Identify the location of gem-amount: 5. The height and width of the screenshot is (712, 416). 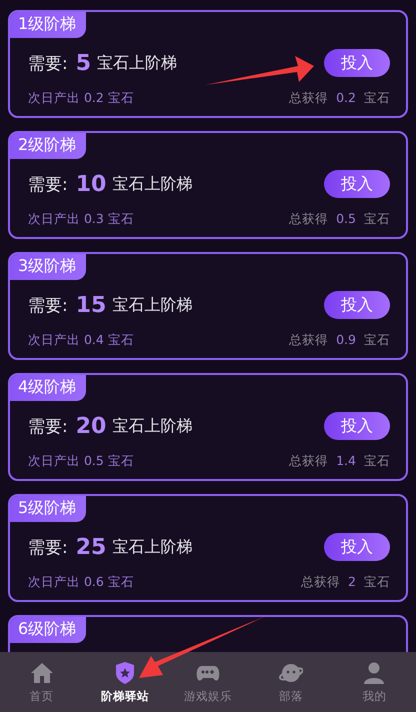
(84, 63).